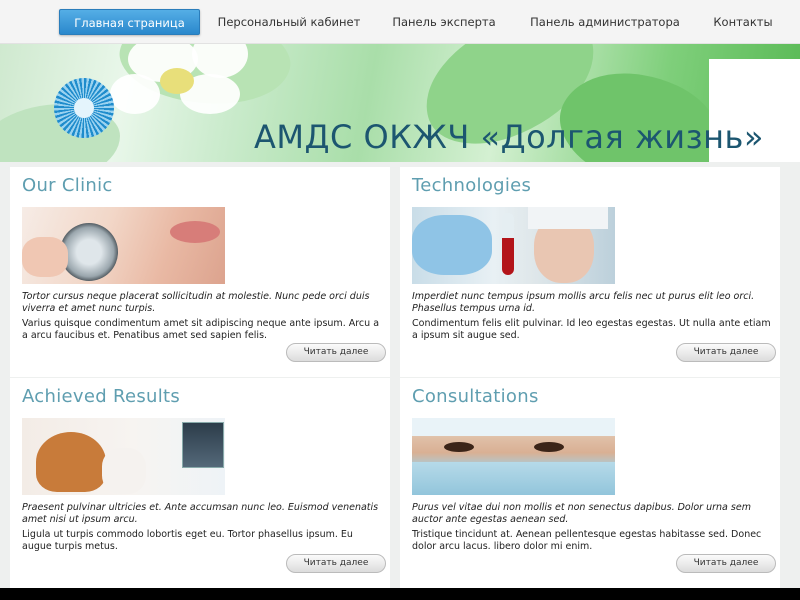 Image resolution: width=800 pixels, height=600 pixels. Describe the element at coordinates (123, 245) in the screenshot. I see `clinic-image` at that location.